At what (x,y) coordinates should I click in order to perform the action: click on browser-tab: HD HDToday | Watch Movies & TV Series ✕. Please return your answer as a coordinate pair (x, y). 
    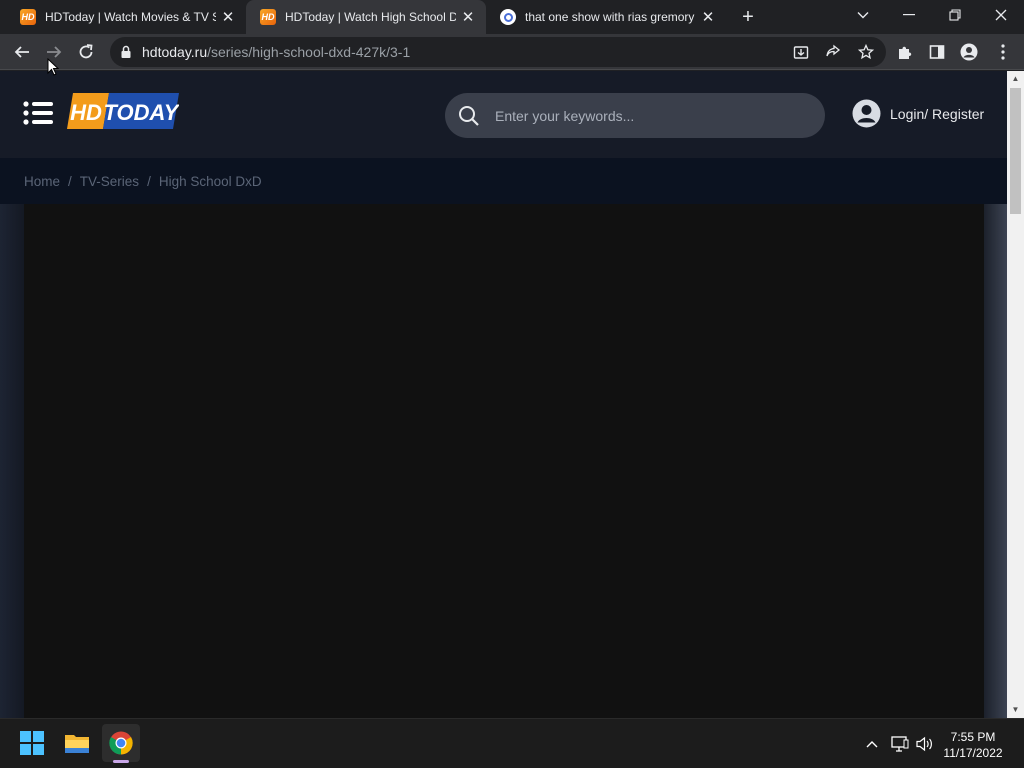
    Looking at the image, I should click on (126, 17).